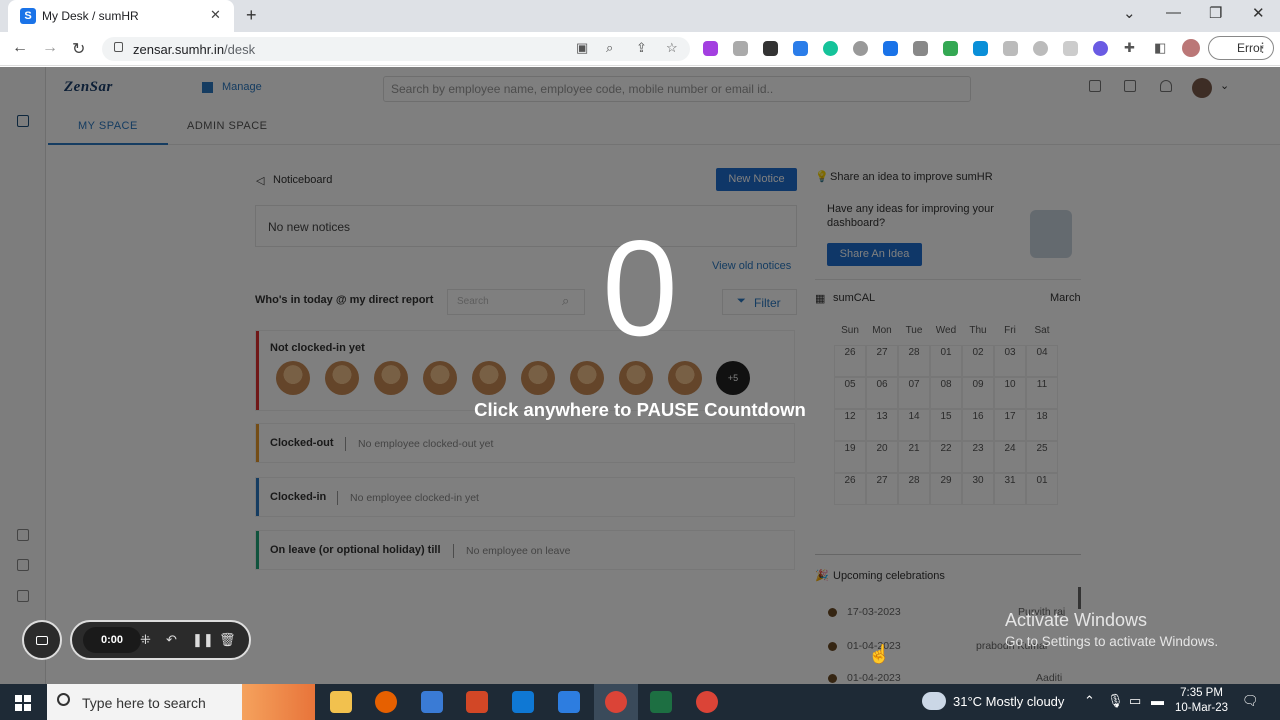  I want to click on weather-cloud-icon, so click(934, 701).